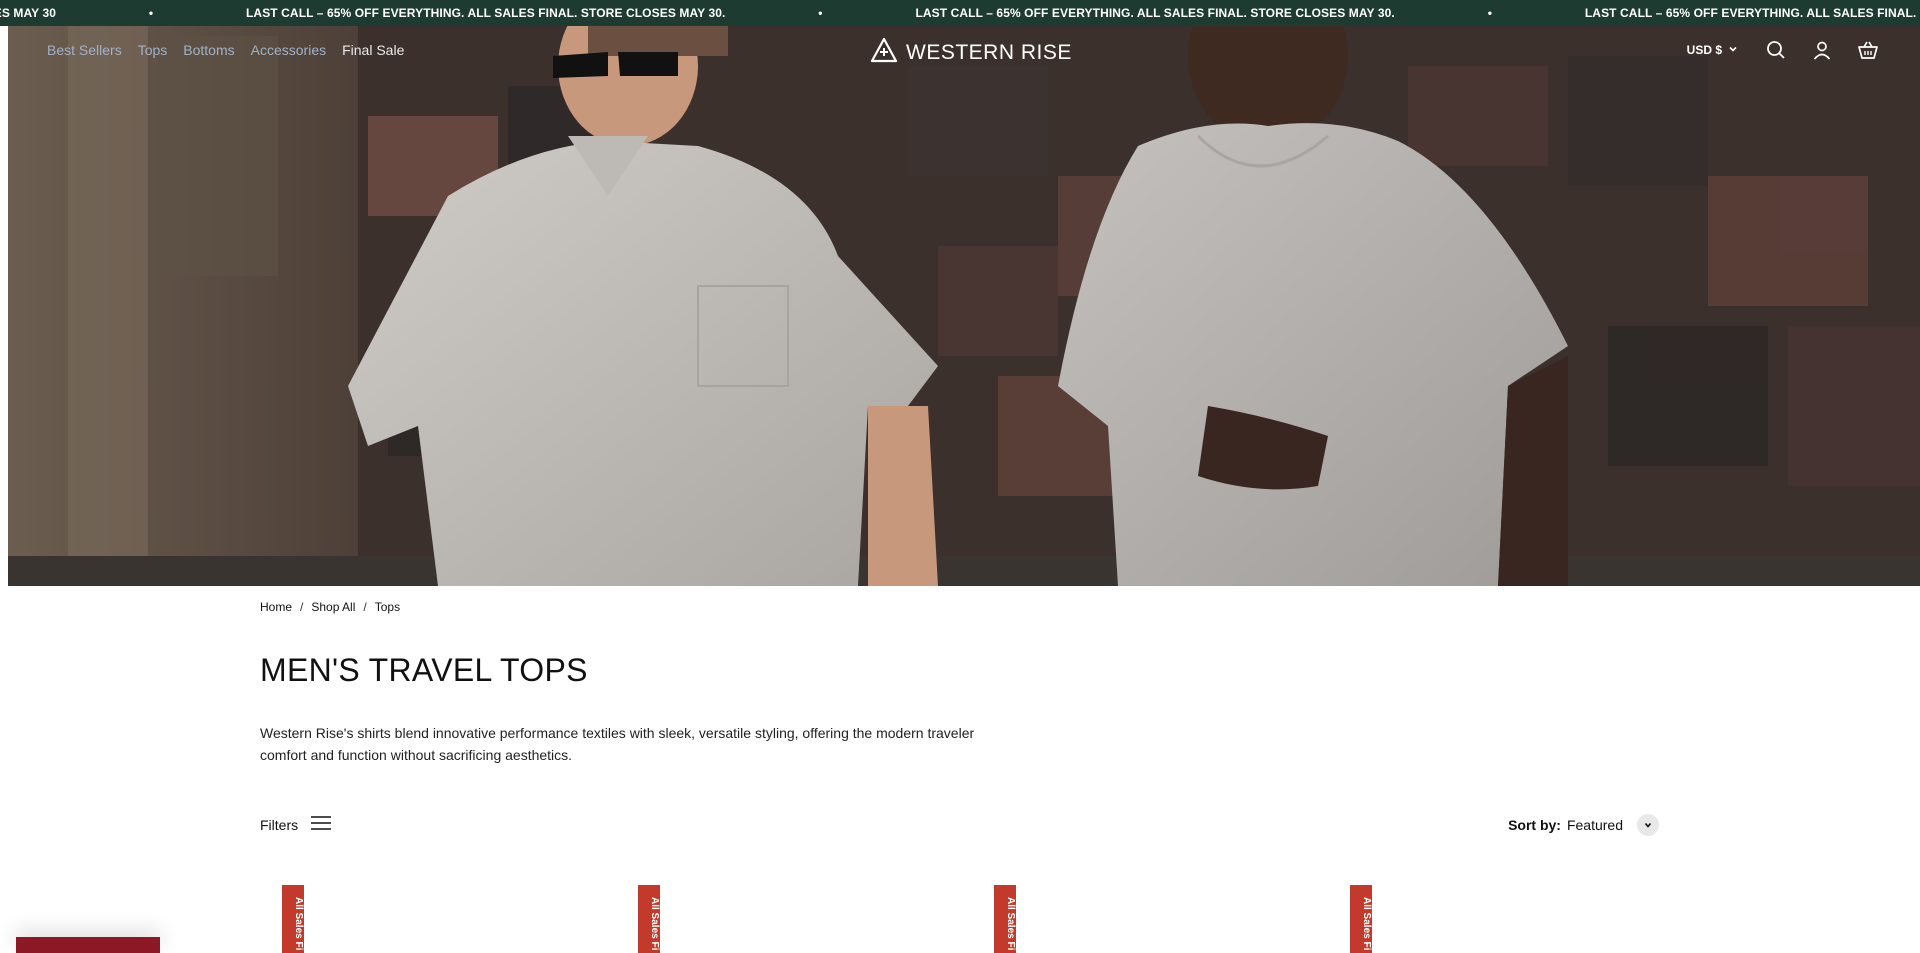  I want to click on filters-button: Filters, so click(296, 824).